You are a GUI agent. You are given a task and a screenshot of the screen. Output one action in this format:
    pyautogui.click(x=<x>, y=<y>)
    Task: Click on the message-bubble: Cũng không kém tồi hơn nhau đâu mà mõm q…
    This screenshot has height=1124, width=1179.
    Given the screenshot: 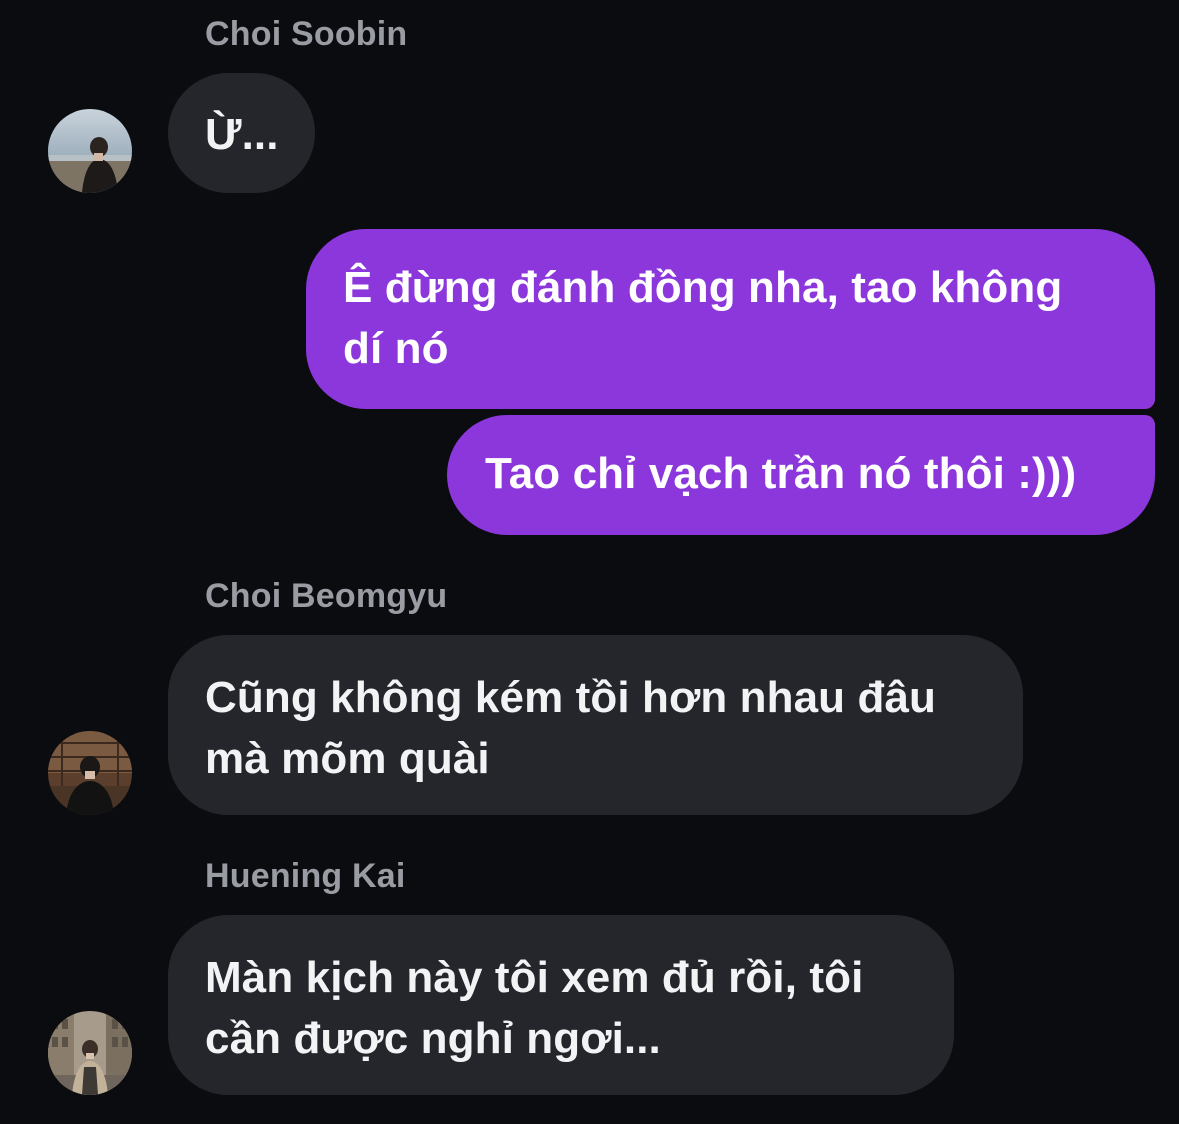 What is the action you would take?
    pyautogui.click(x=595, y=725)
    